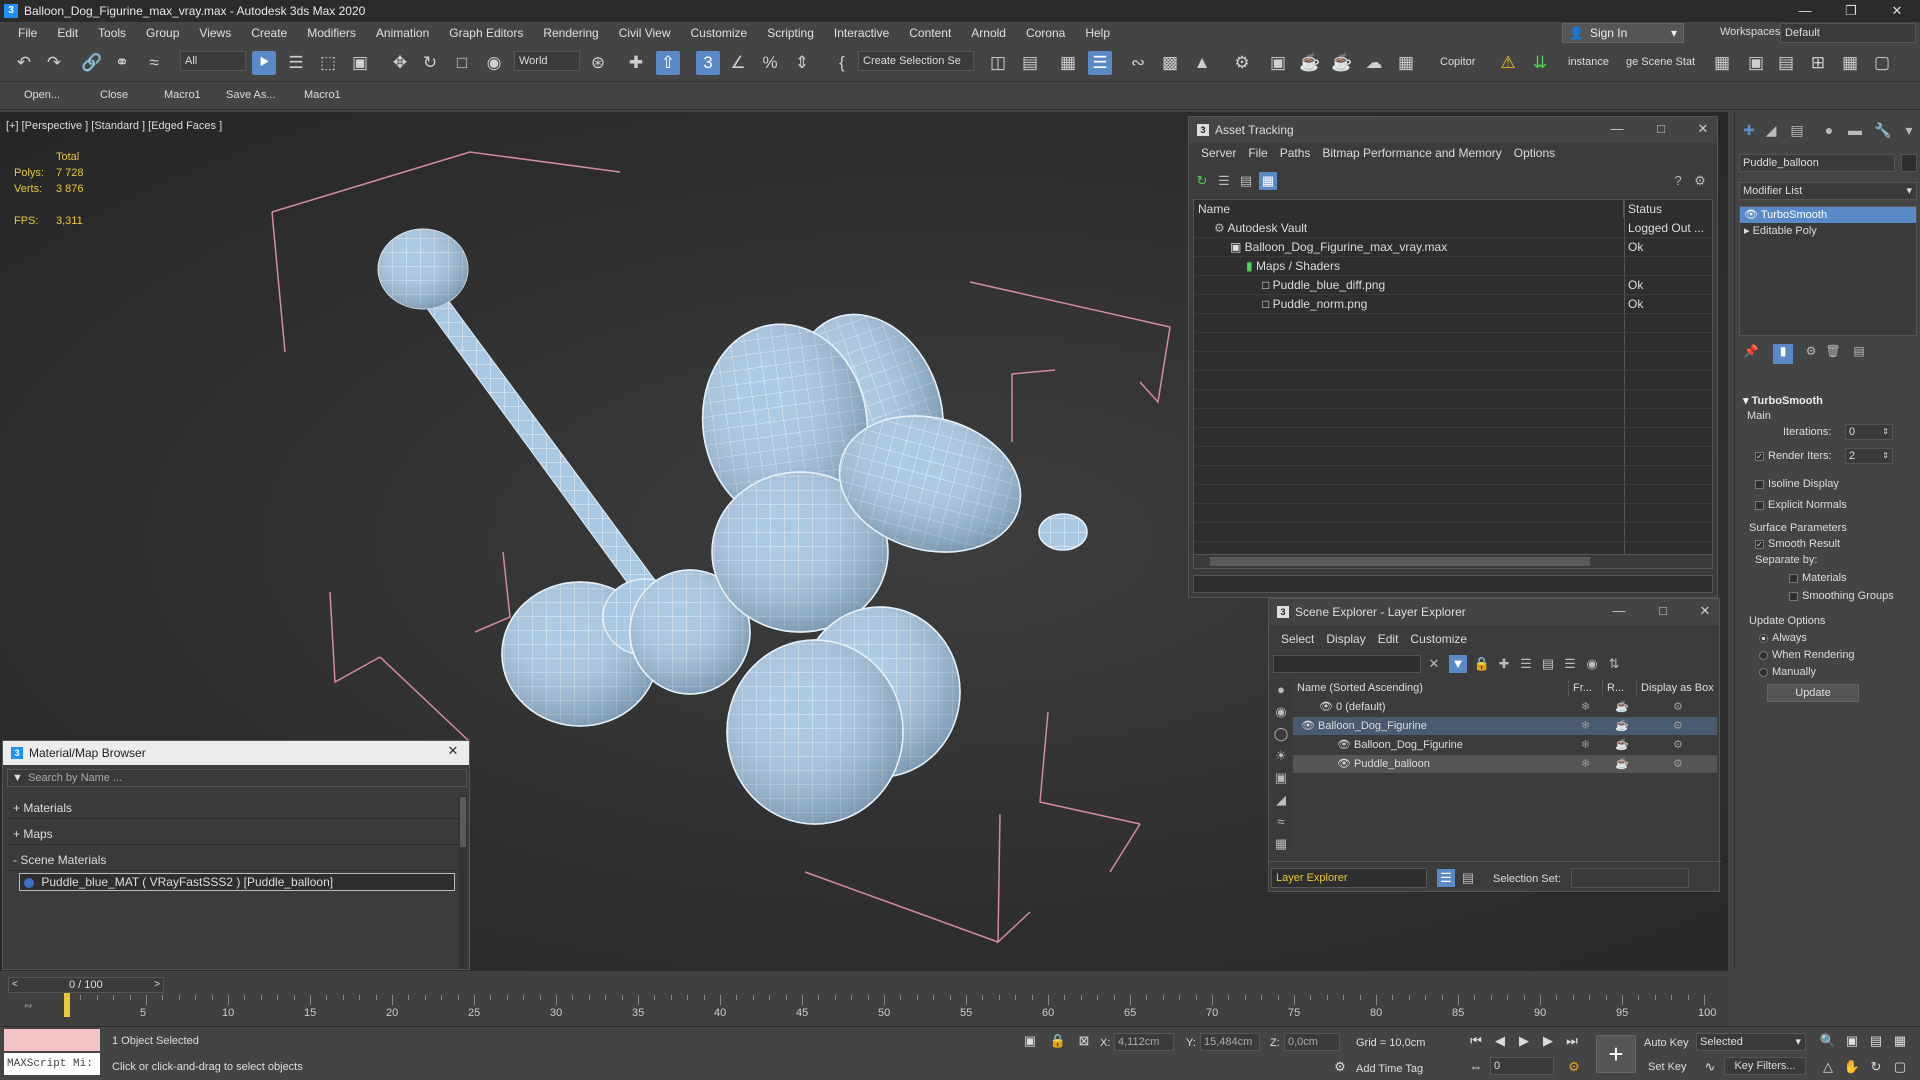  Describe the element at coordinates (1759, 456) in the screenshot. I see `render-iters-checkbox: ✓` at that location.